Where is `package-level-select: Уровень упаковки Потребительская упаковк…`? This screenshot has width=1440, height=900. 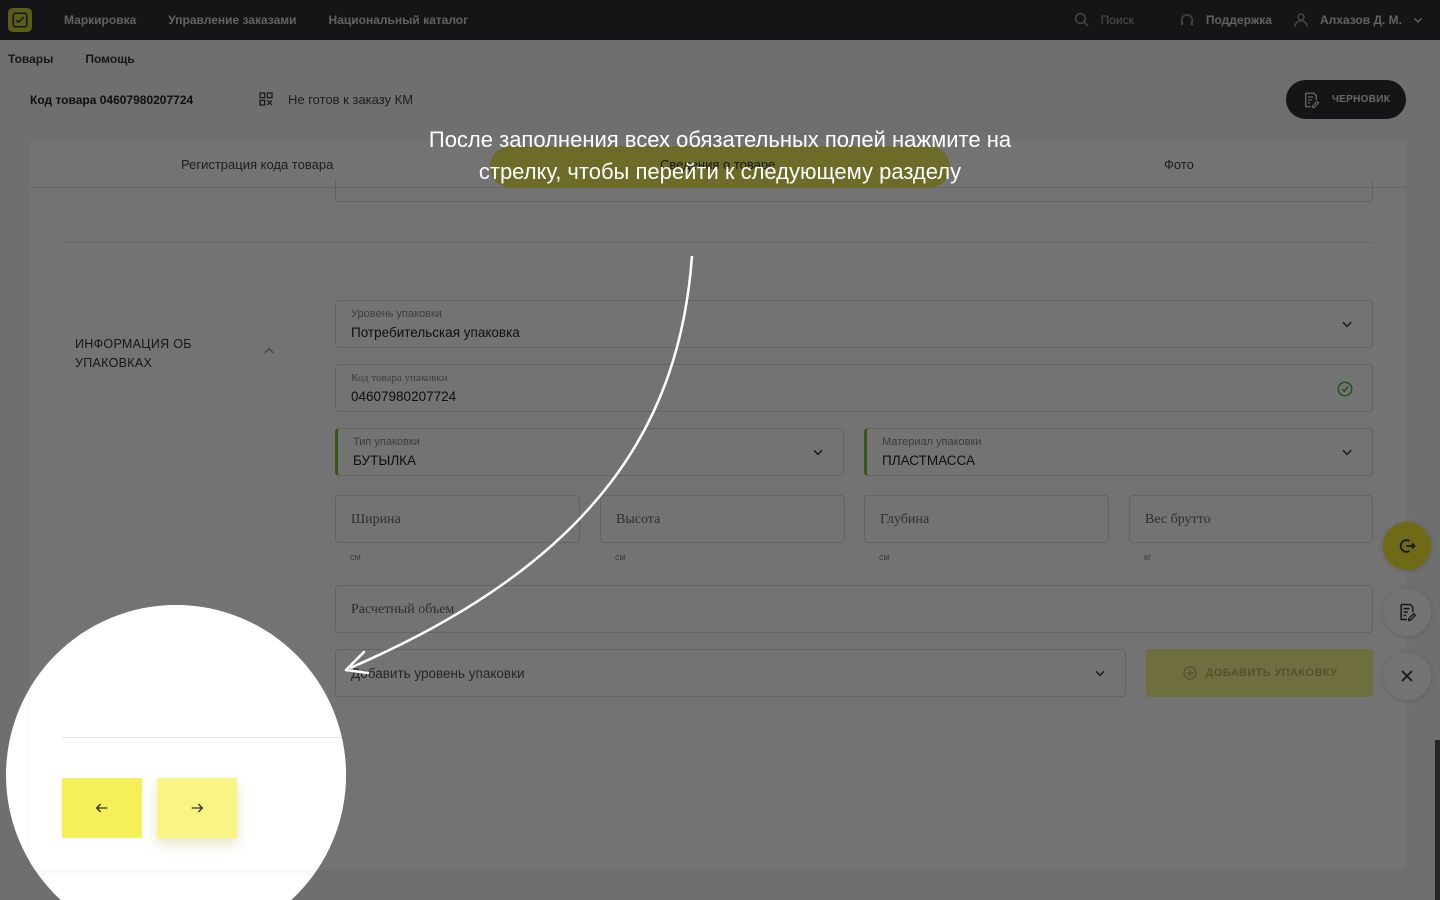
package-level-select: Уровень упаковки Потребительская упаковк… is located at coordinates (854, 324).